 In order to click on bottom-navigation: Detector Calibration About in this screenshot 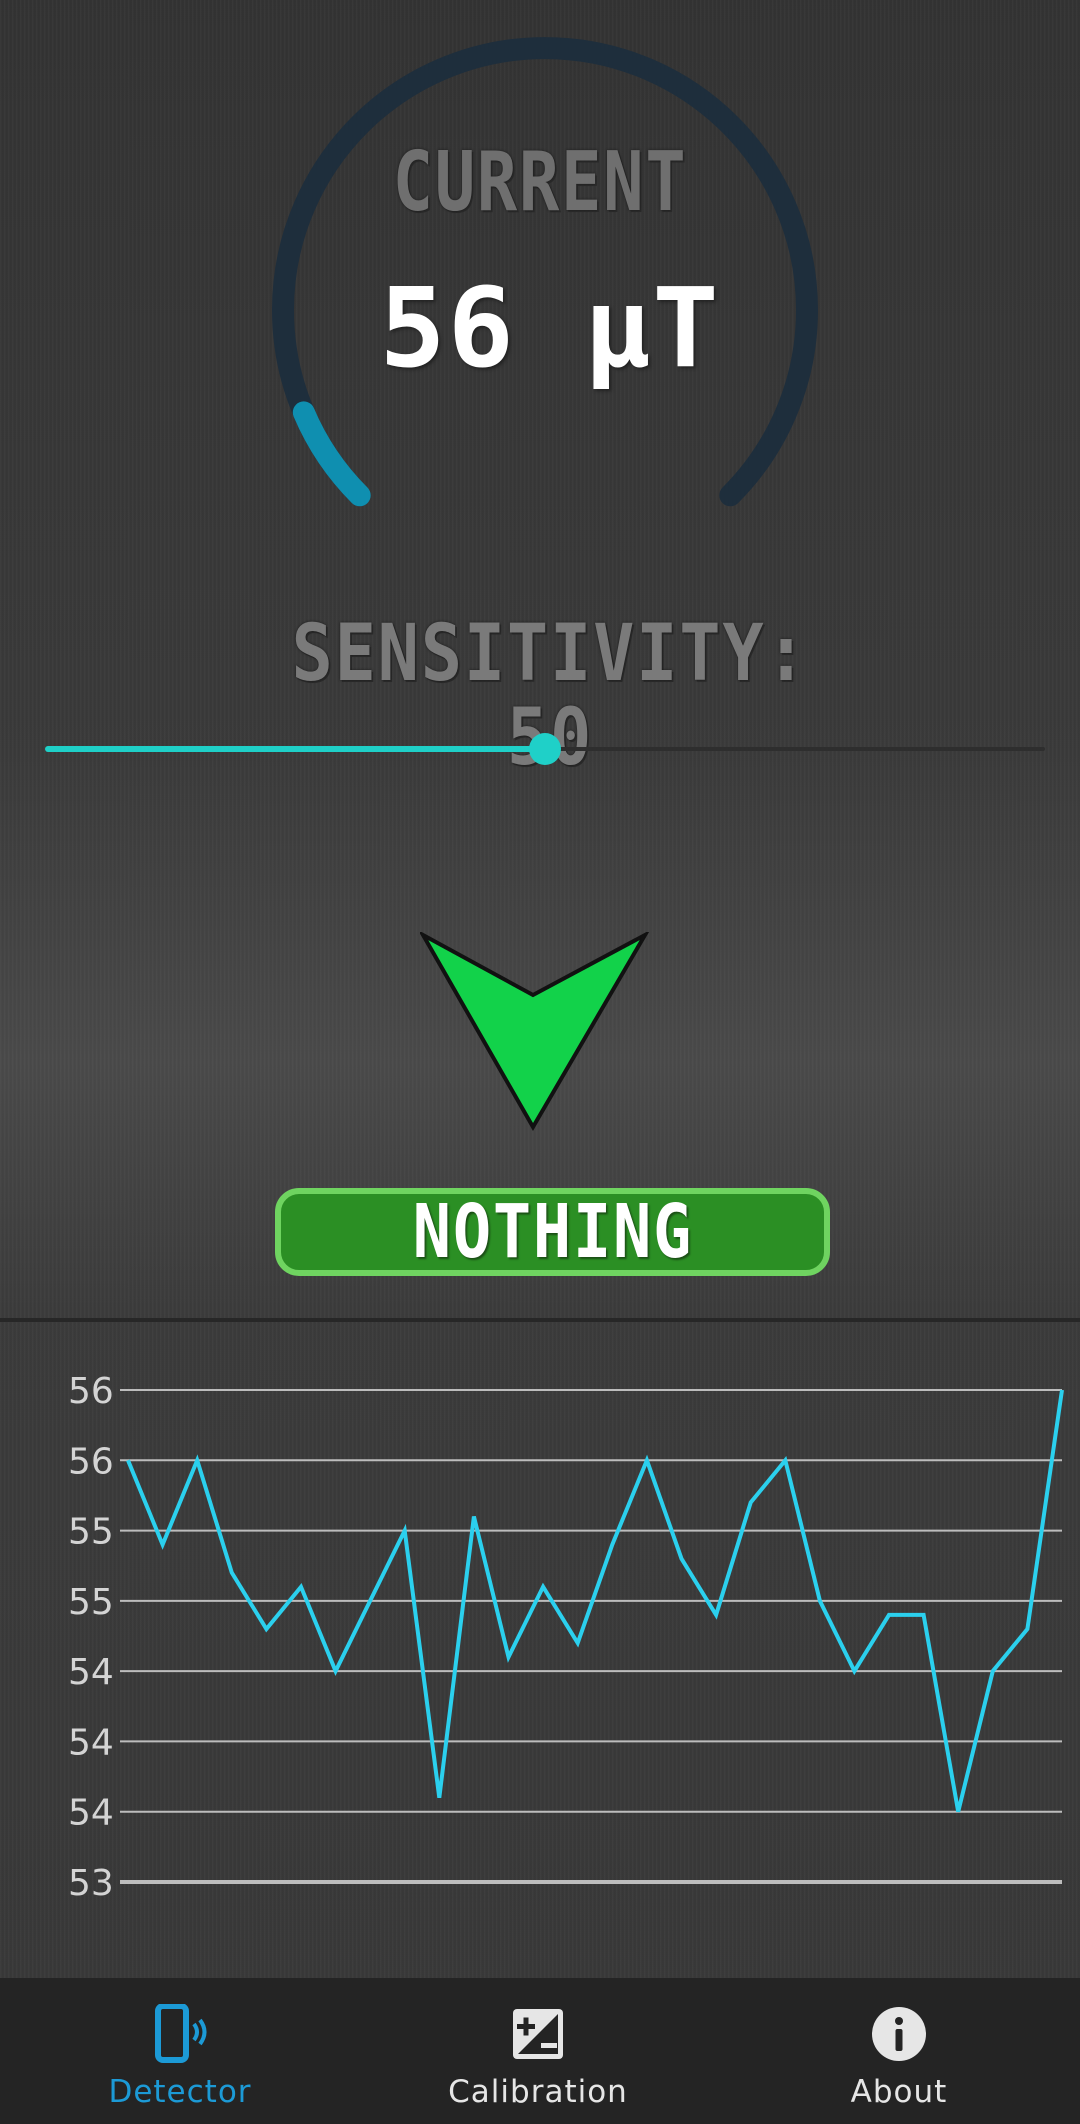, I will do `click(540, 2051)`.